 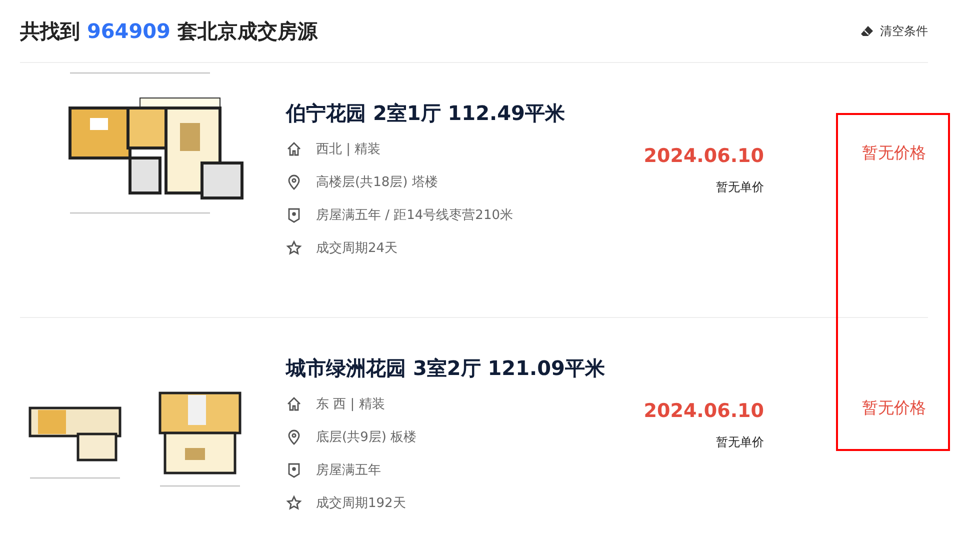 I want to click on listing-detail: 成交周期24天, so click(x=357, y=248).